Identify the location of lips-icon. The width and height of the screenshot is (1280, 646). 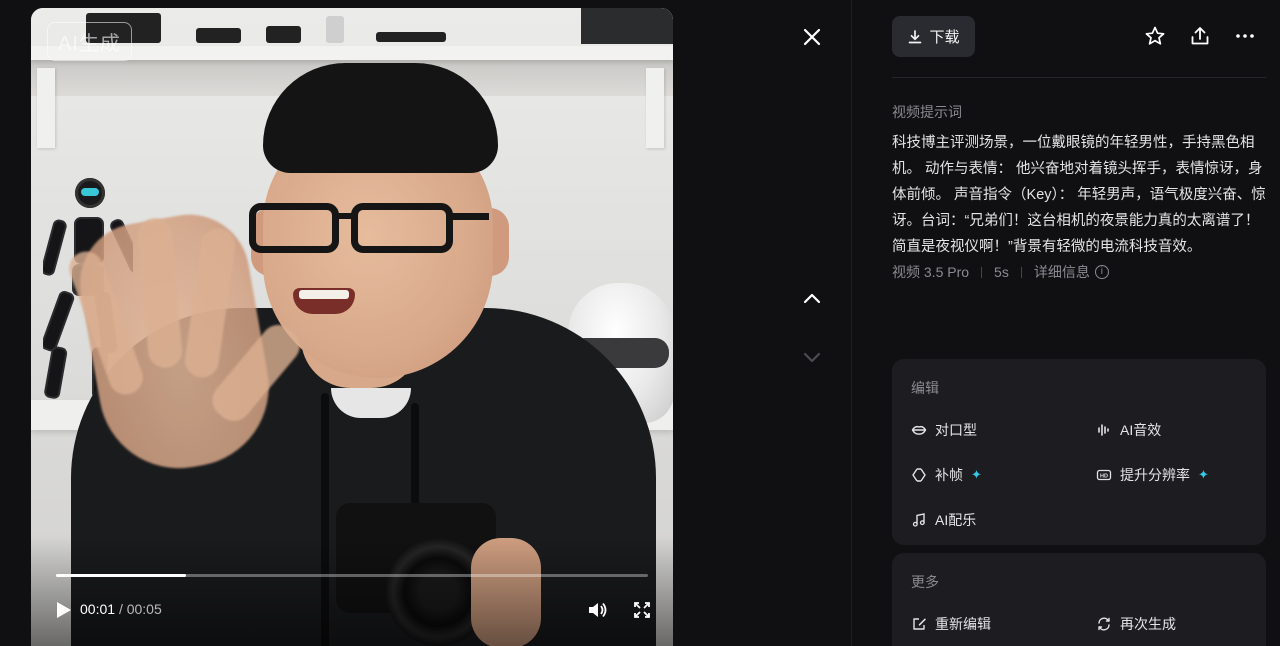
(919, 430).